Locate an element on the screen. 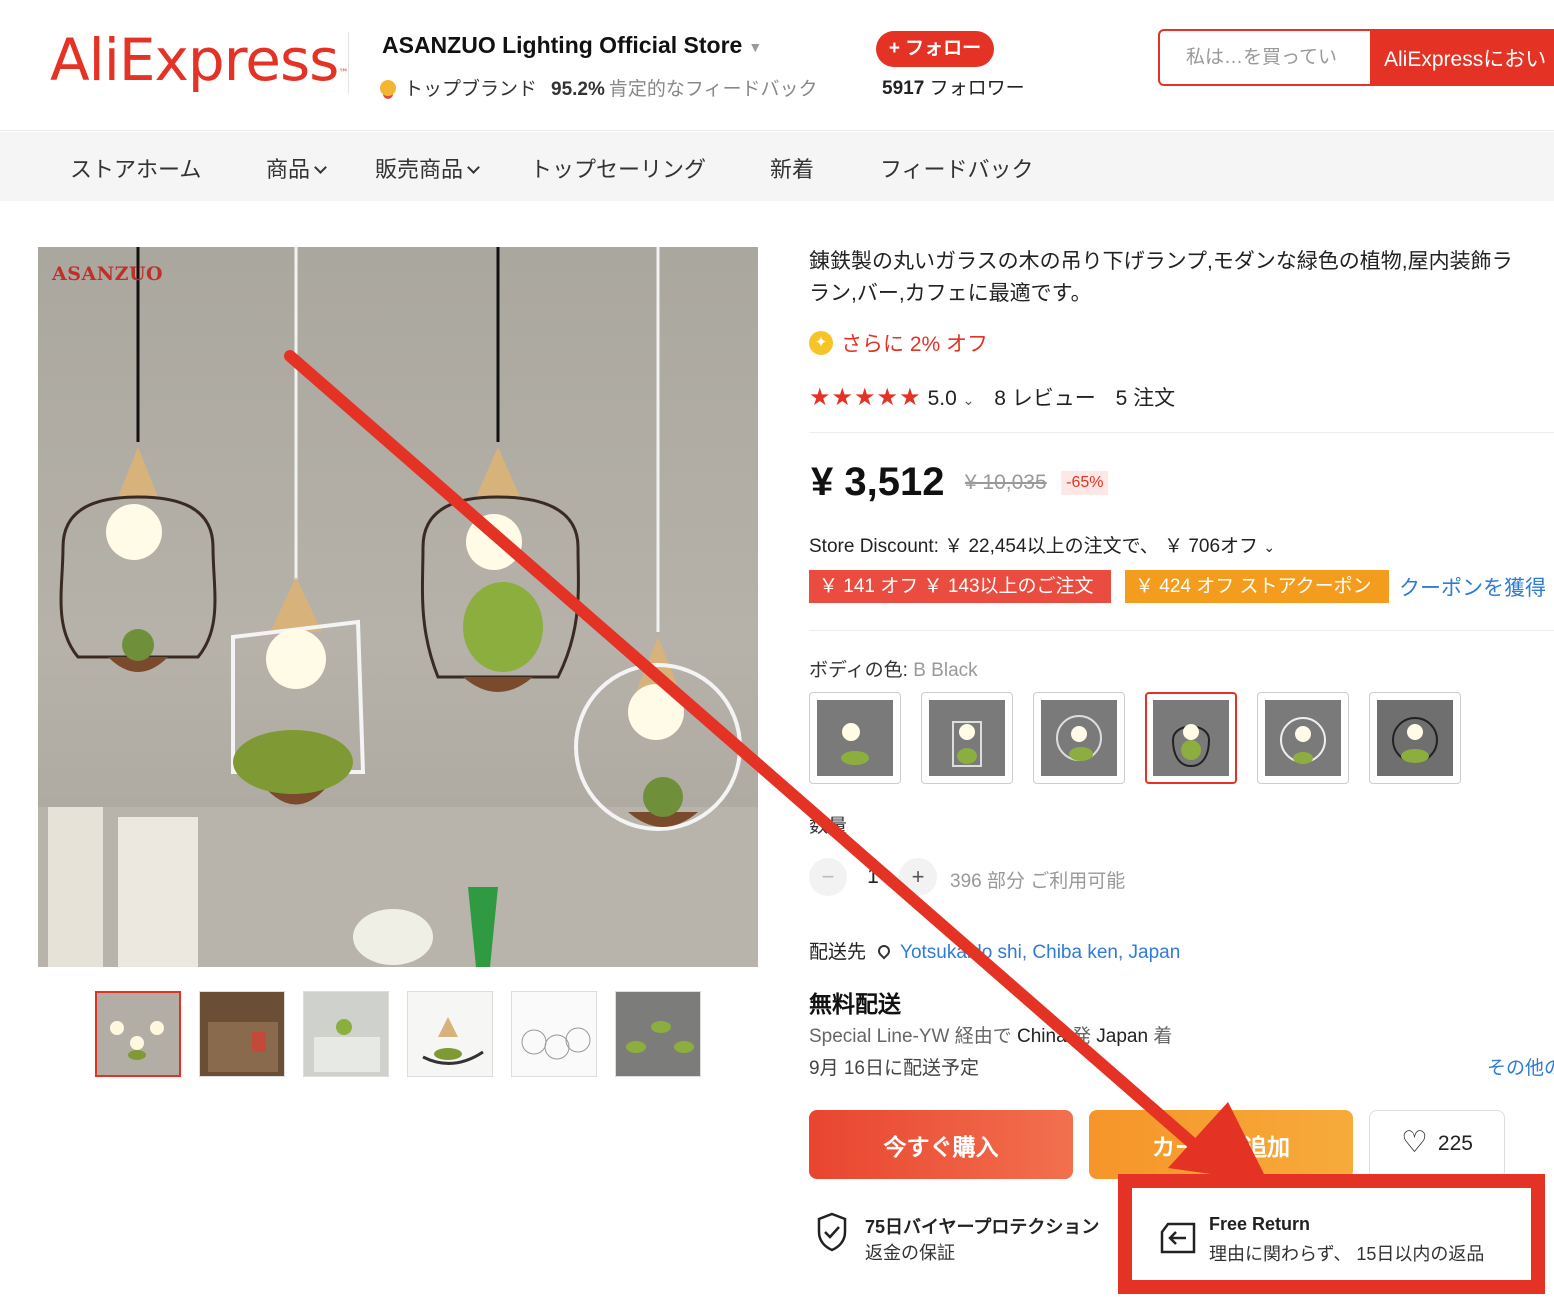 Image resolution: width=1554 pixels, height=1306 pixels. nav-top-selling: トップセーリング is located at coordinates (618, 168).